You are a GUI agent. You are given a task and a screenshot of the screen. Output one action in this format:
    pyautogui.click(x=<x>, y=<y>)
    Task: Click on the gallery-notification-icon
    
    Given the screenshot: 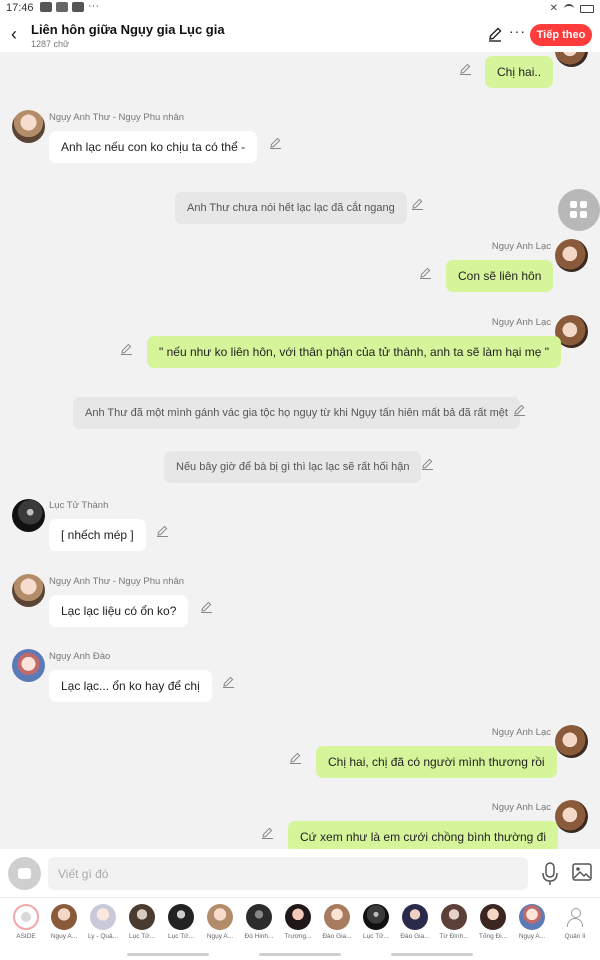 What is the action you would take?
    pyautogui.click(x=46, y=7)
    